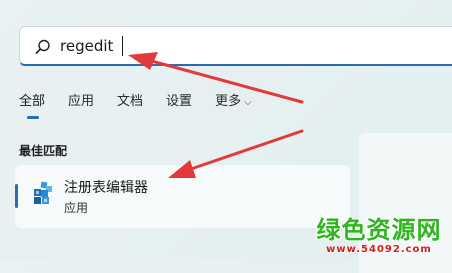 The image size is (452, 273). I want to click on site-watermark: 绿色资源网 www.54092.com, so click(375, 238).